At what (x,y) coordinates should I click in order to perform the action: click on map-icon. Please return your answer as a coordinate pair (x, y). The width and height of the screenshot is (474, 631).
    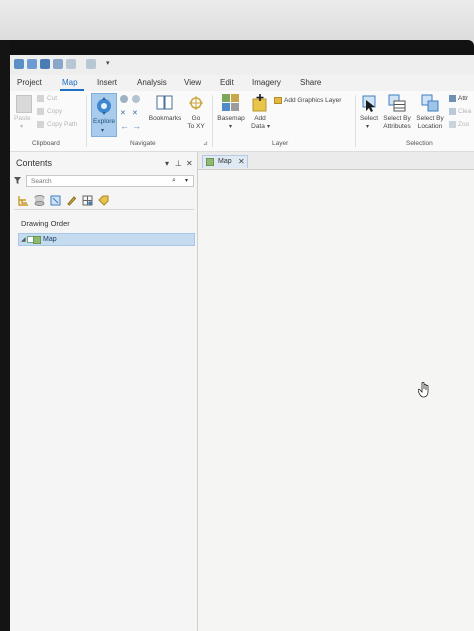
    Looking at the image, I should click on (37, 240).